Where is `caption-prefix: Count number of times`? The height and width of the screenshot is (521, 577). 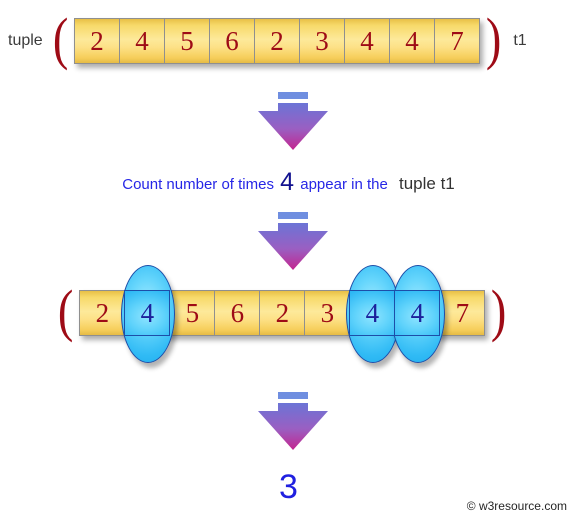 caption-prefix: Count number of times is located at coordinates (198, 184).